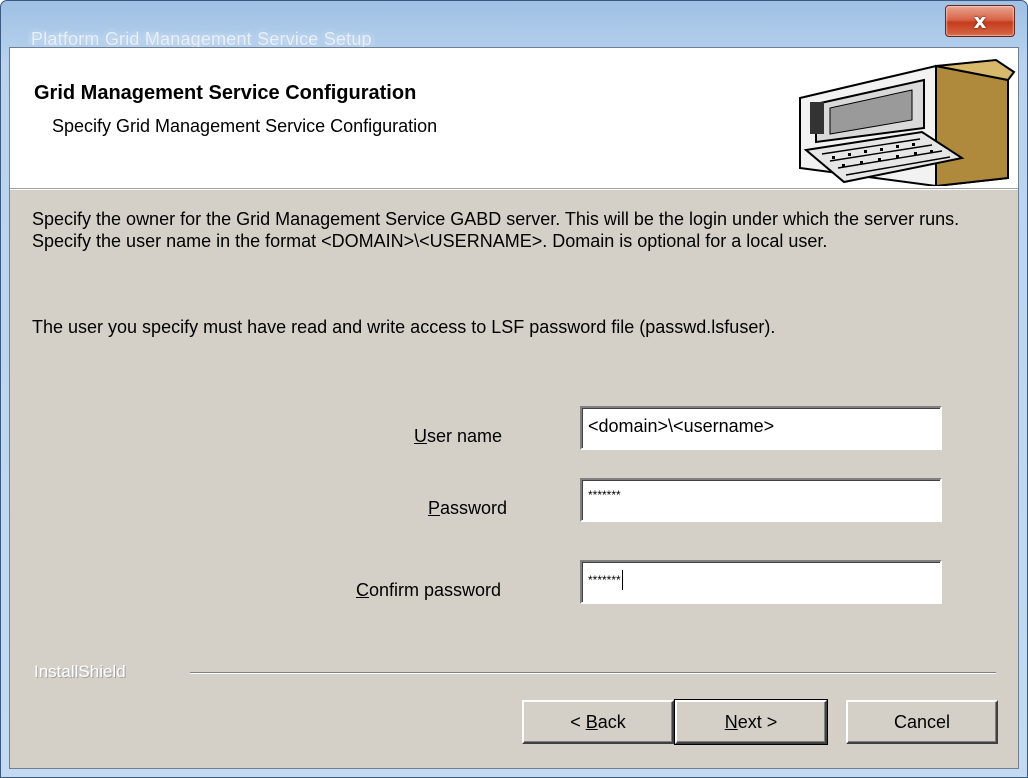 The image size is (1028, 778). I want to click on close-button: x, so click(980, 21).